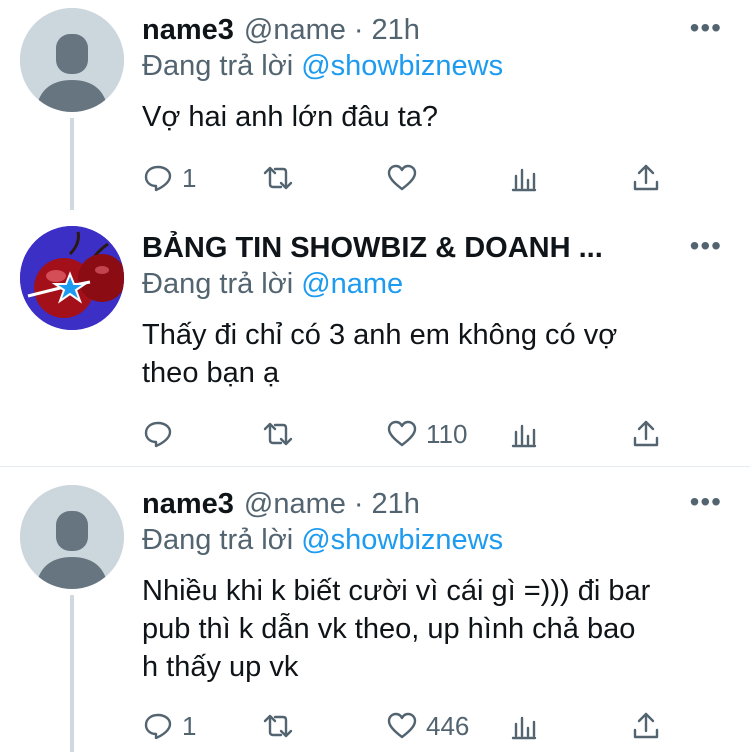  What do you see at coordinates (380, 335) in the screenshot?
I see `tweet-text-line: Thấy đi chỉ có 3 anh em không có vợ` at bounding box center [380, 335].